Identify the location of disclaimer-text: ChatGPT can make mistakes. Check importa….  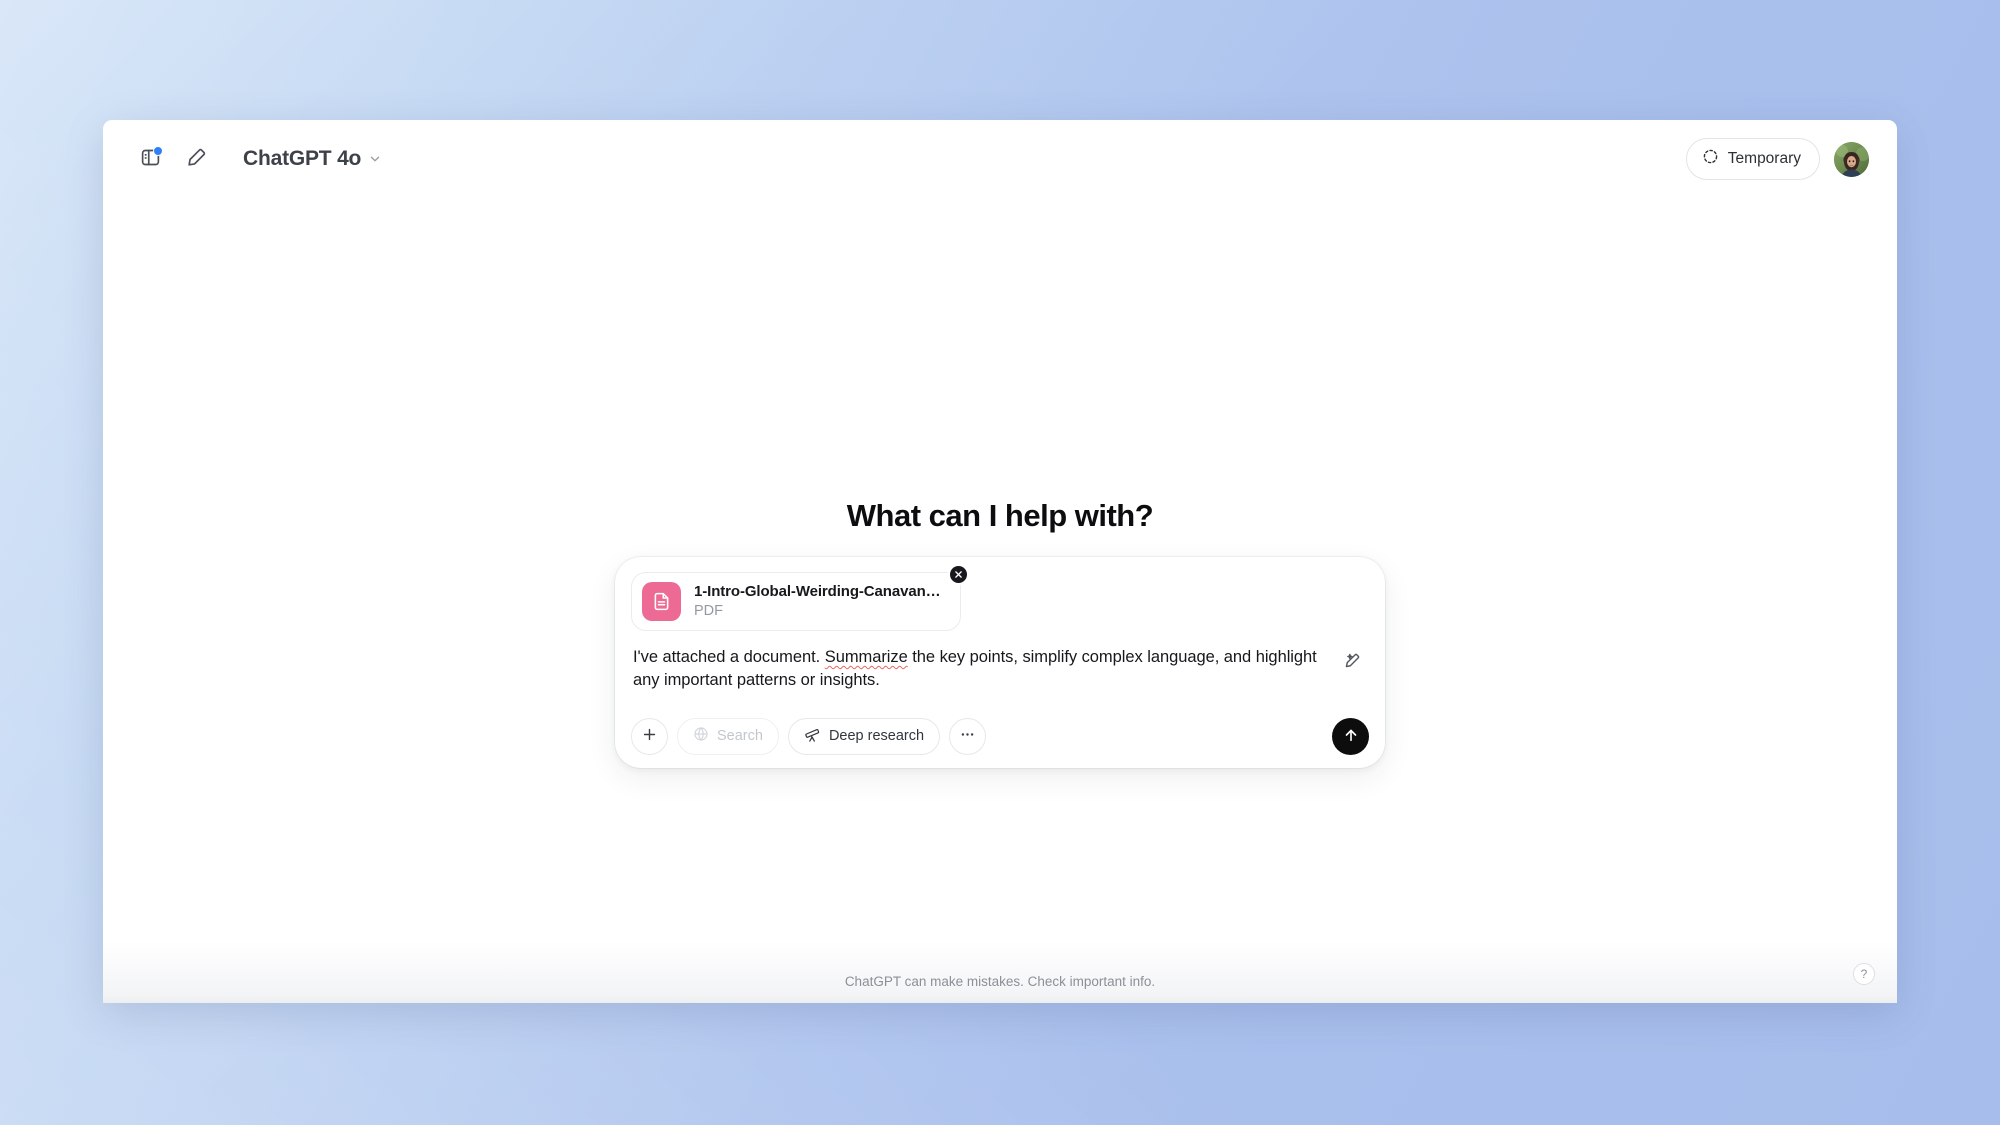
(1000, 981).